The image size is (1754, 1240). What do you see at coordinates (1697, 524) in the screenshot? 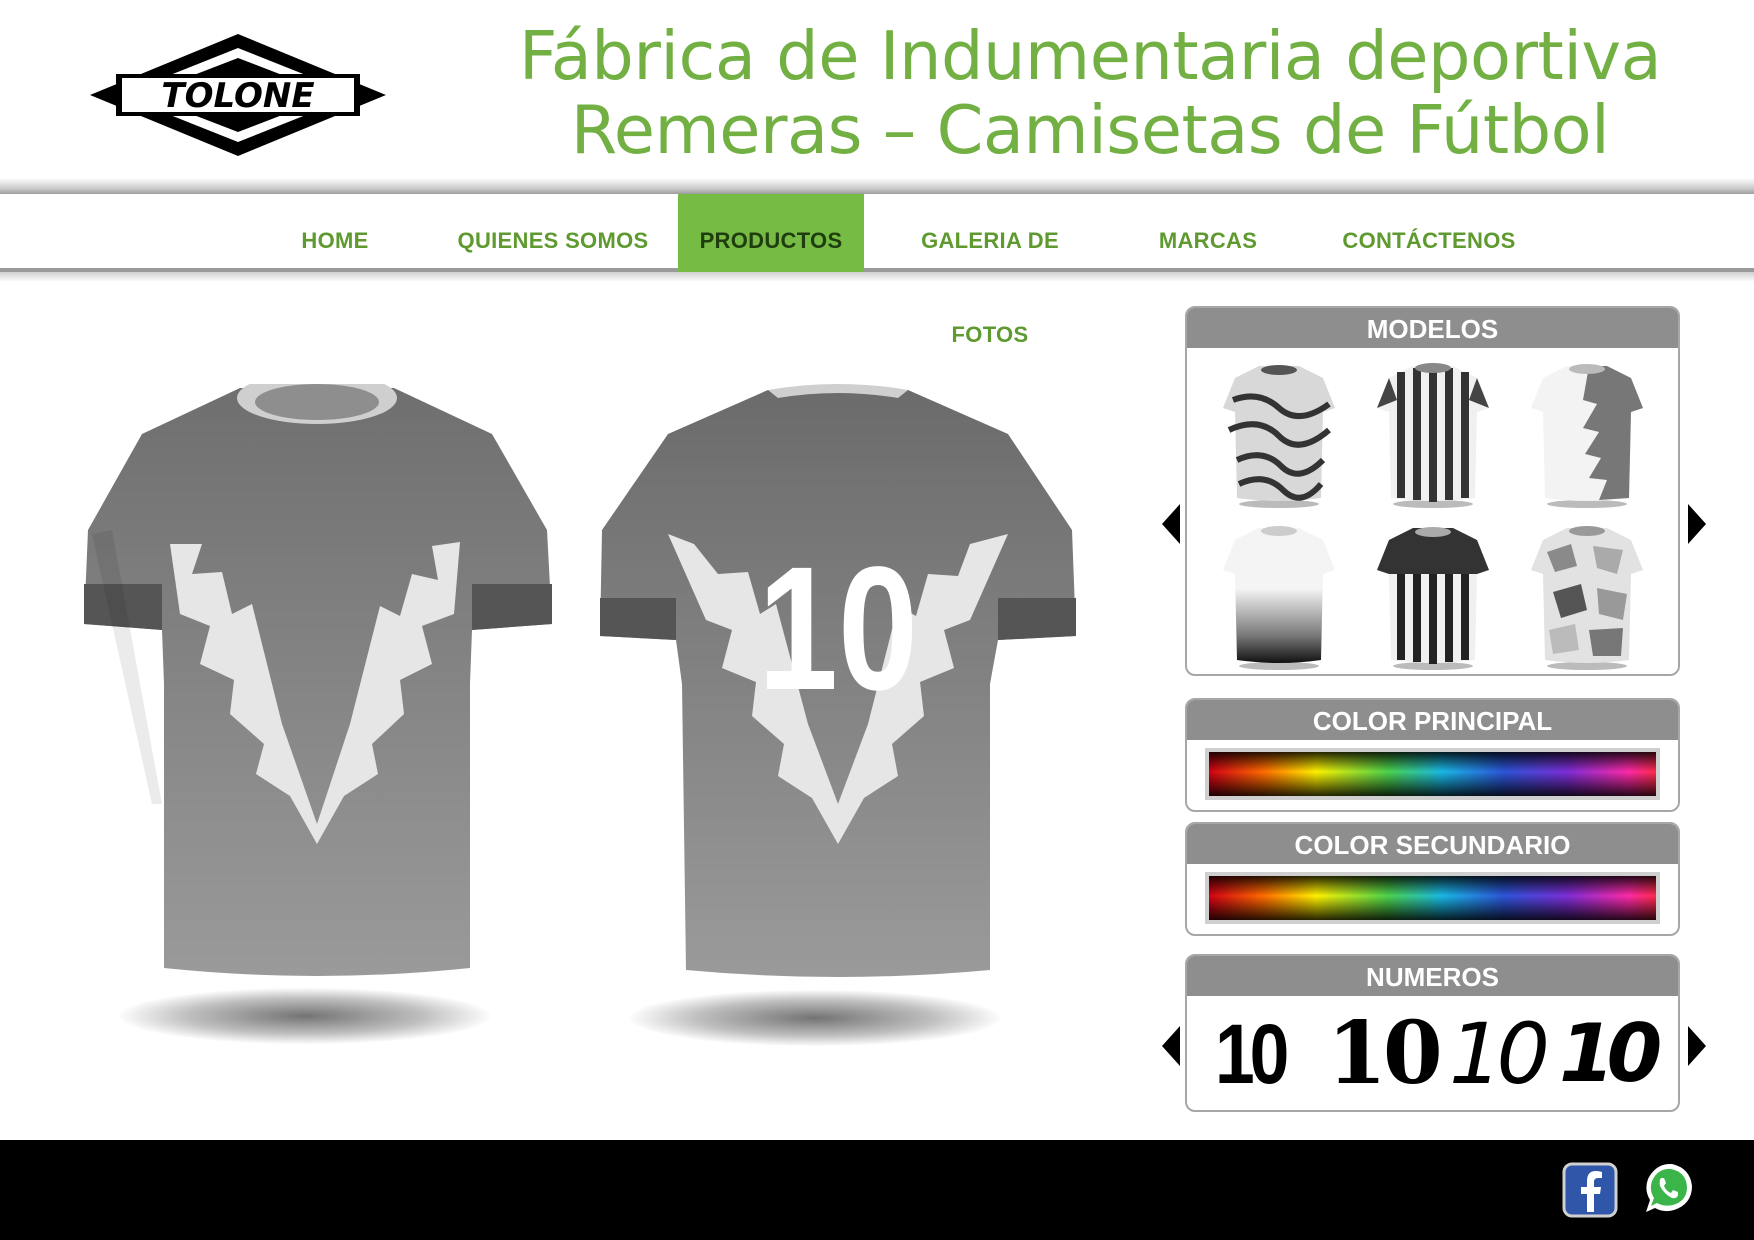
I see `modelos-next-arrow-icon` at bounding box center [1697, 524].